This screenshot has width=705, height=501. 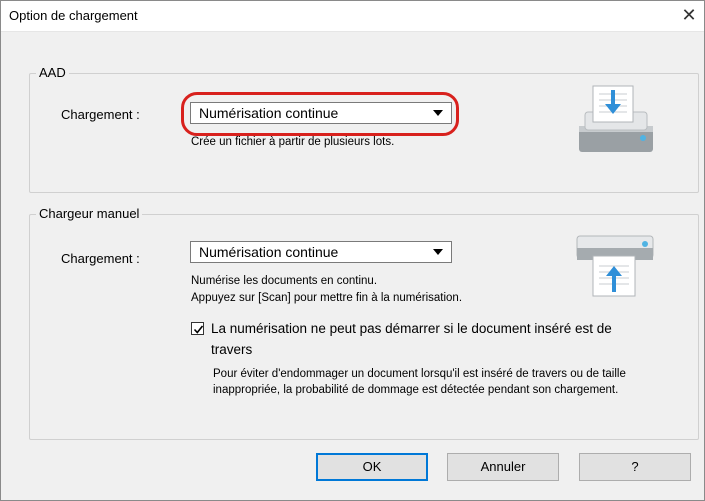 I want to click on manual-loading-label: Chargement :, so click(x=100, y=258).